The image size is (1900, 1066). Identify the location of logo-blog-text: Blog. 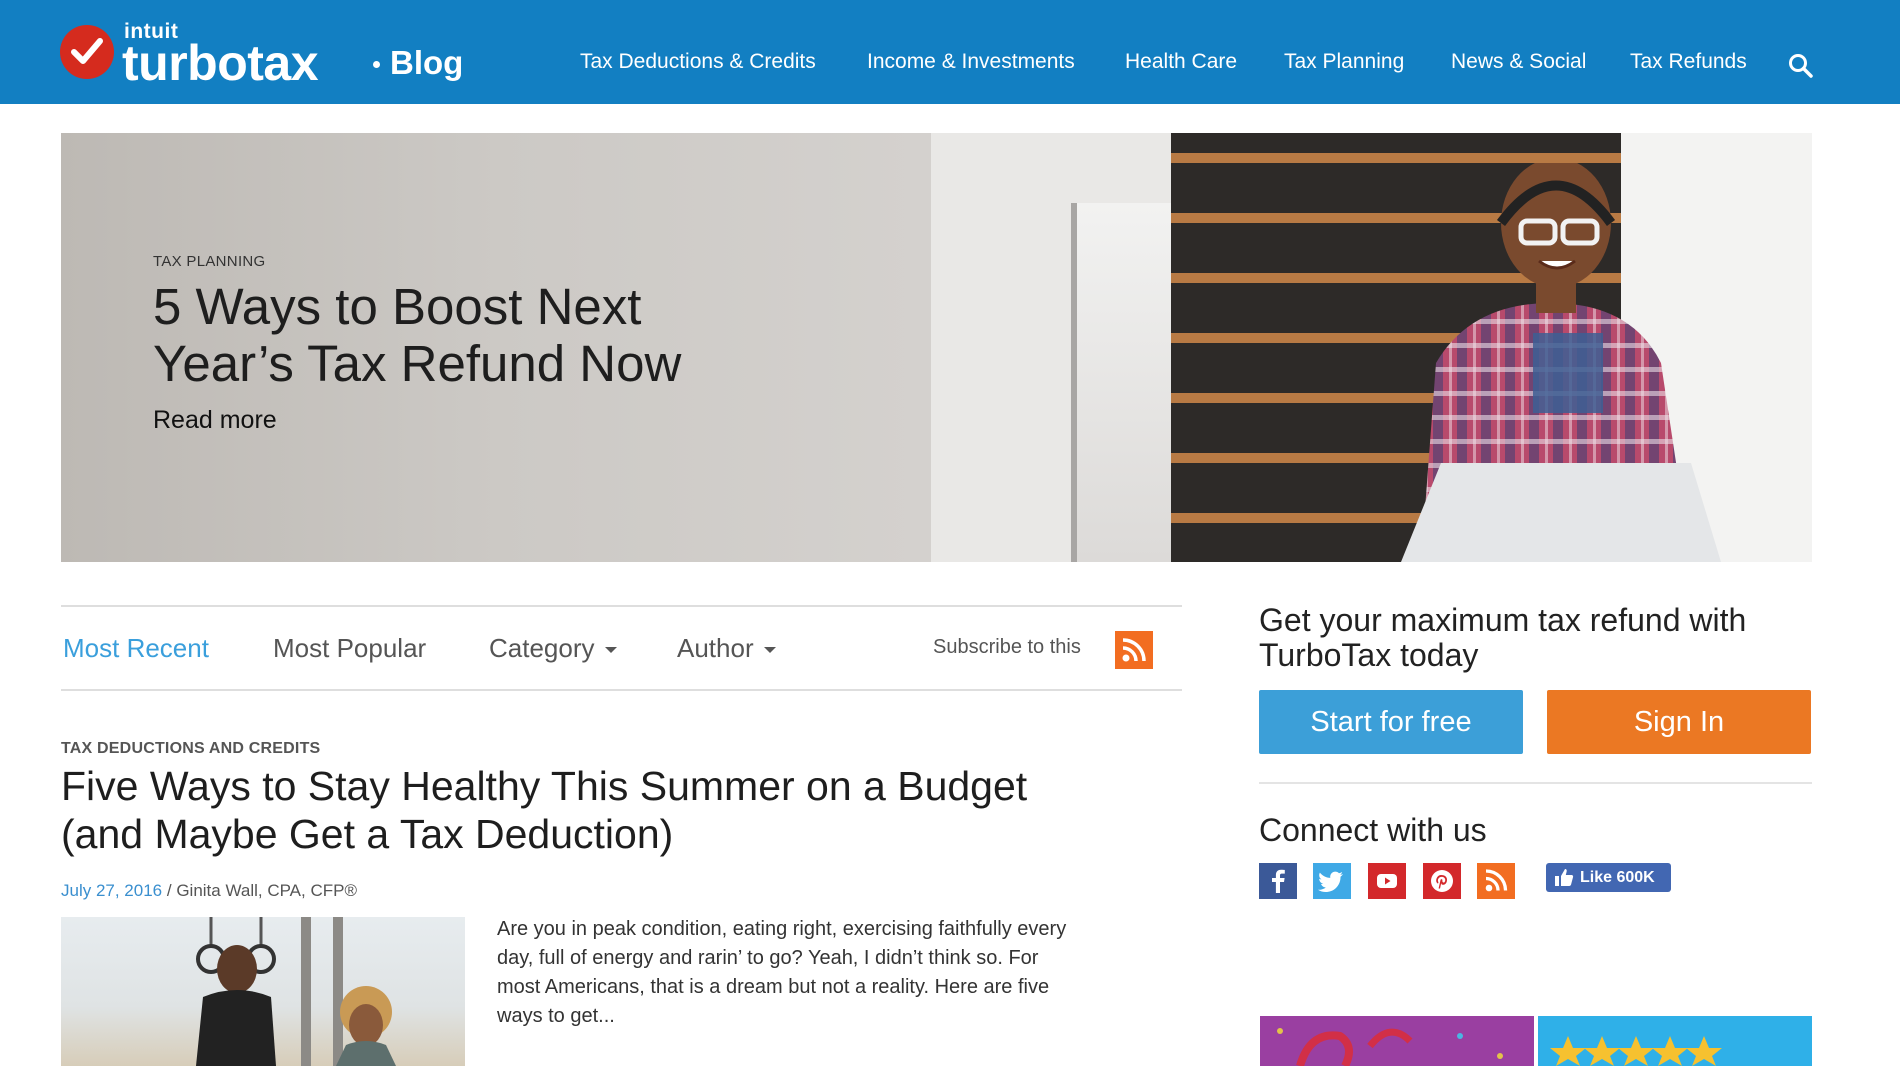
(427, 62).